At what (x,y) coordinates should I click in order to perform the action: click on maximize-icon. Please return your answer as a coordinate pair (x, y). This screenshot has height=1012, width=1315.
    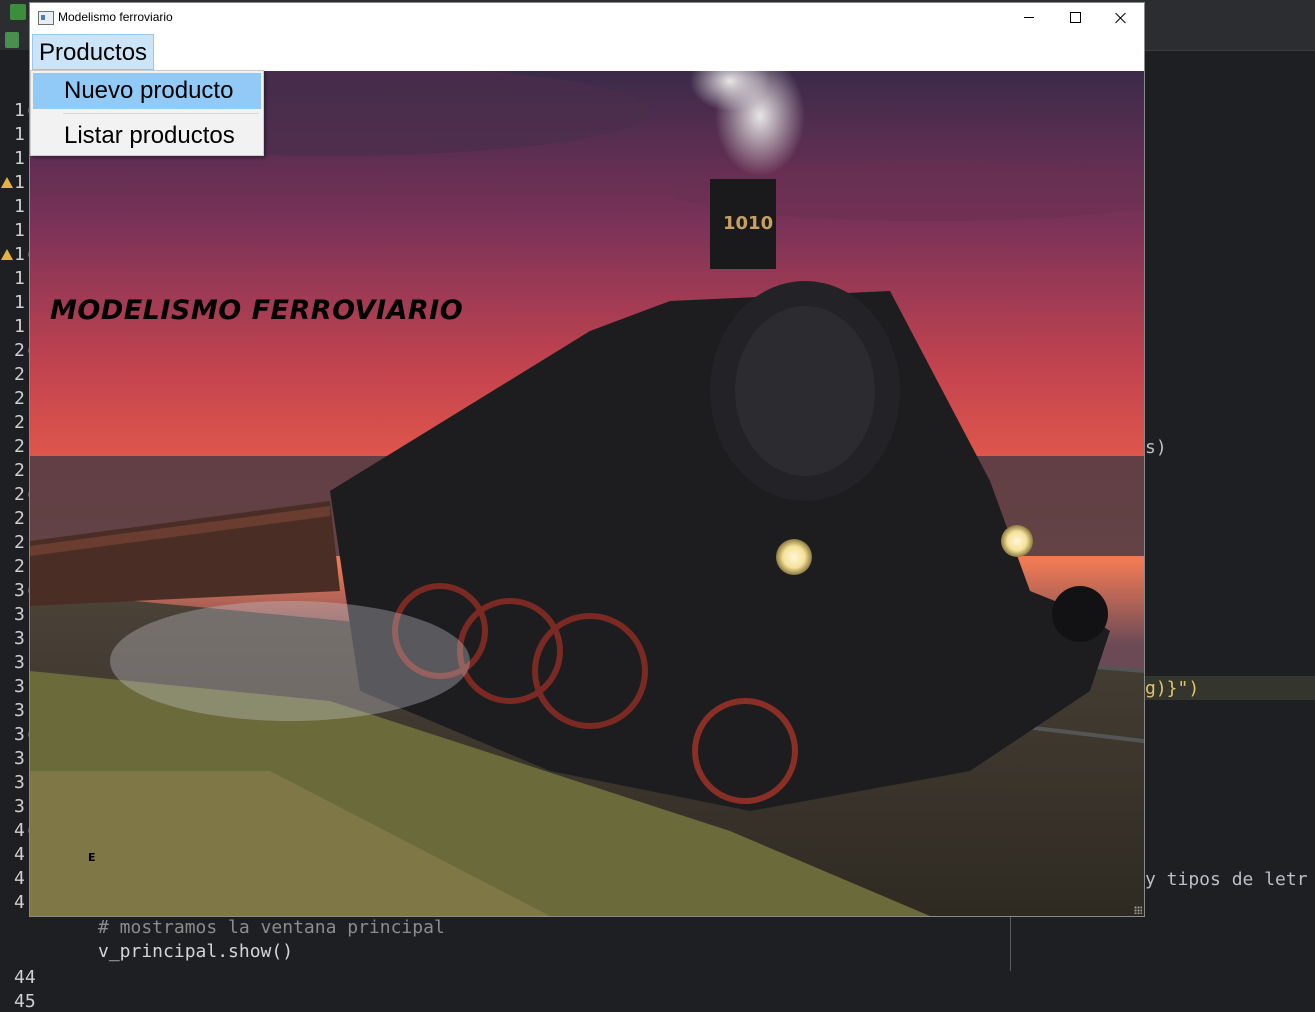
    Looking at the image, I should click on (1075, 17).